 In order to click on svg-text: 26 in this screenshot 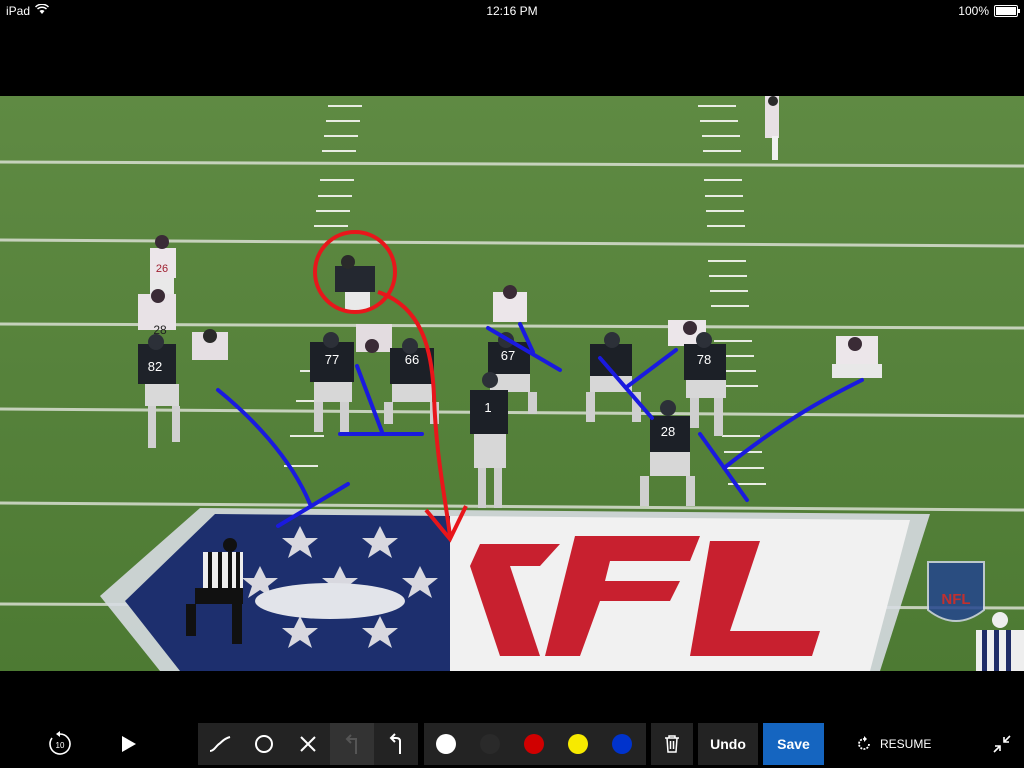, I will do `click(162, 269)`.